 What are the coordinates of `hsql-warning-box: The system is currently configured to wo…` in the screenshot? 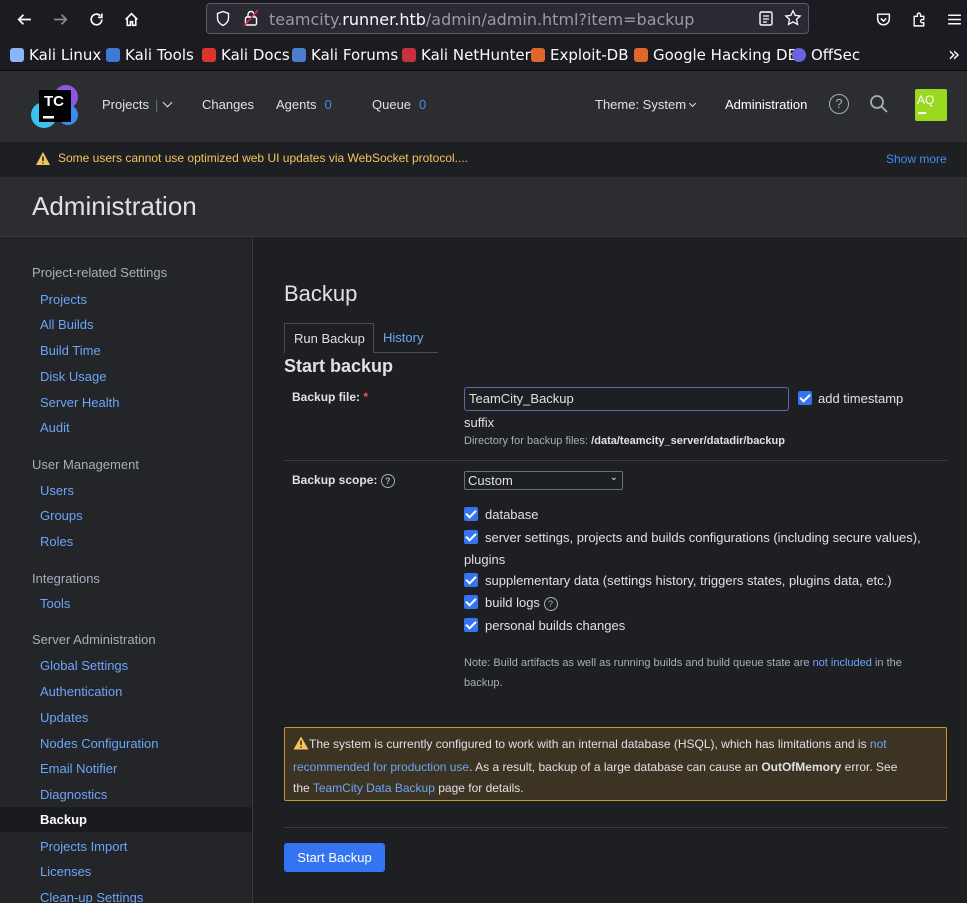 It's located at (615, 764).